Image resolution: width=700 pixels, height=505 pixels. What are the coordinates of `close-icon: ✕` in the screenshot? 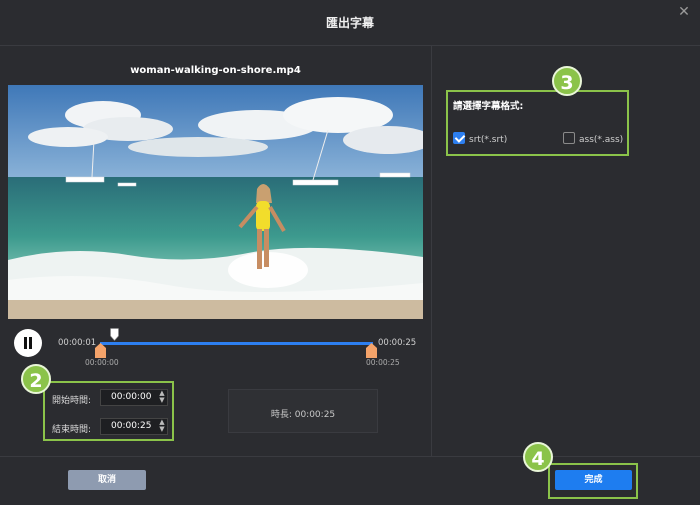 It's located at (684, 12).